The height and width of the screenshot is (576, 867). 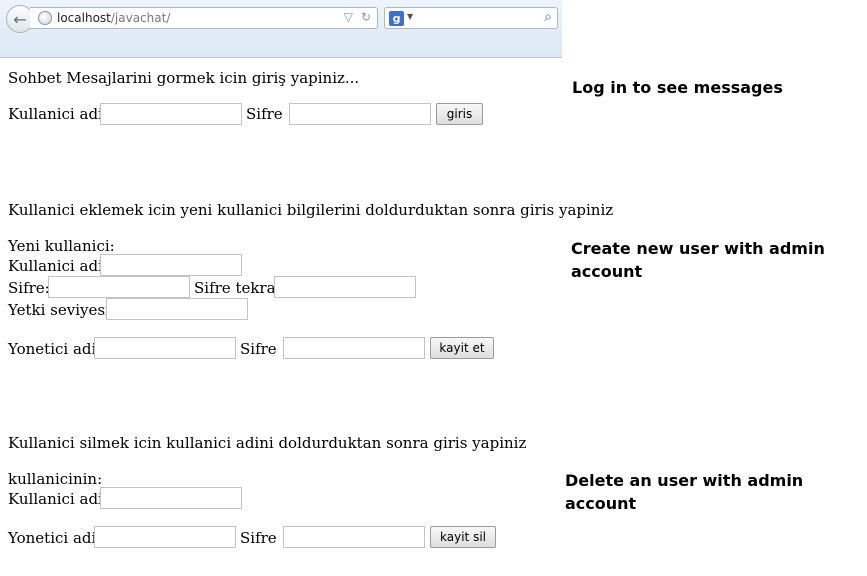 I want to click on login-button: giris, so click(x=459, y=114).